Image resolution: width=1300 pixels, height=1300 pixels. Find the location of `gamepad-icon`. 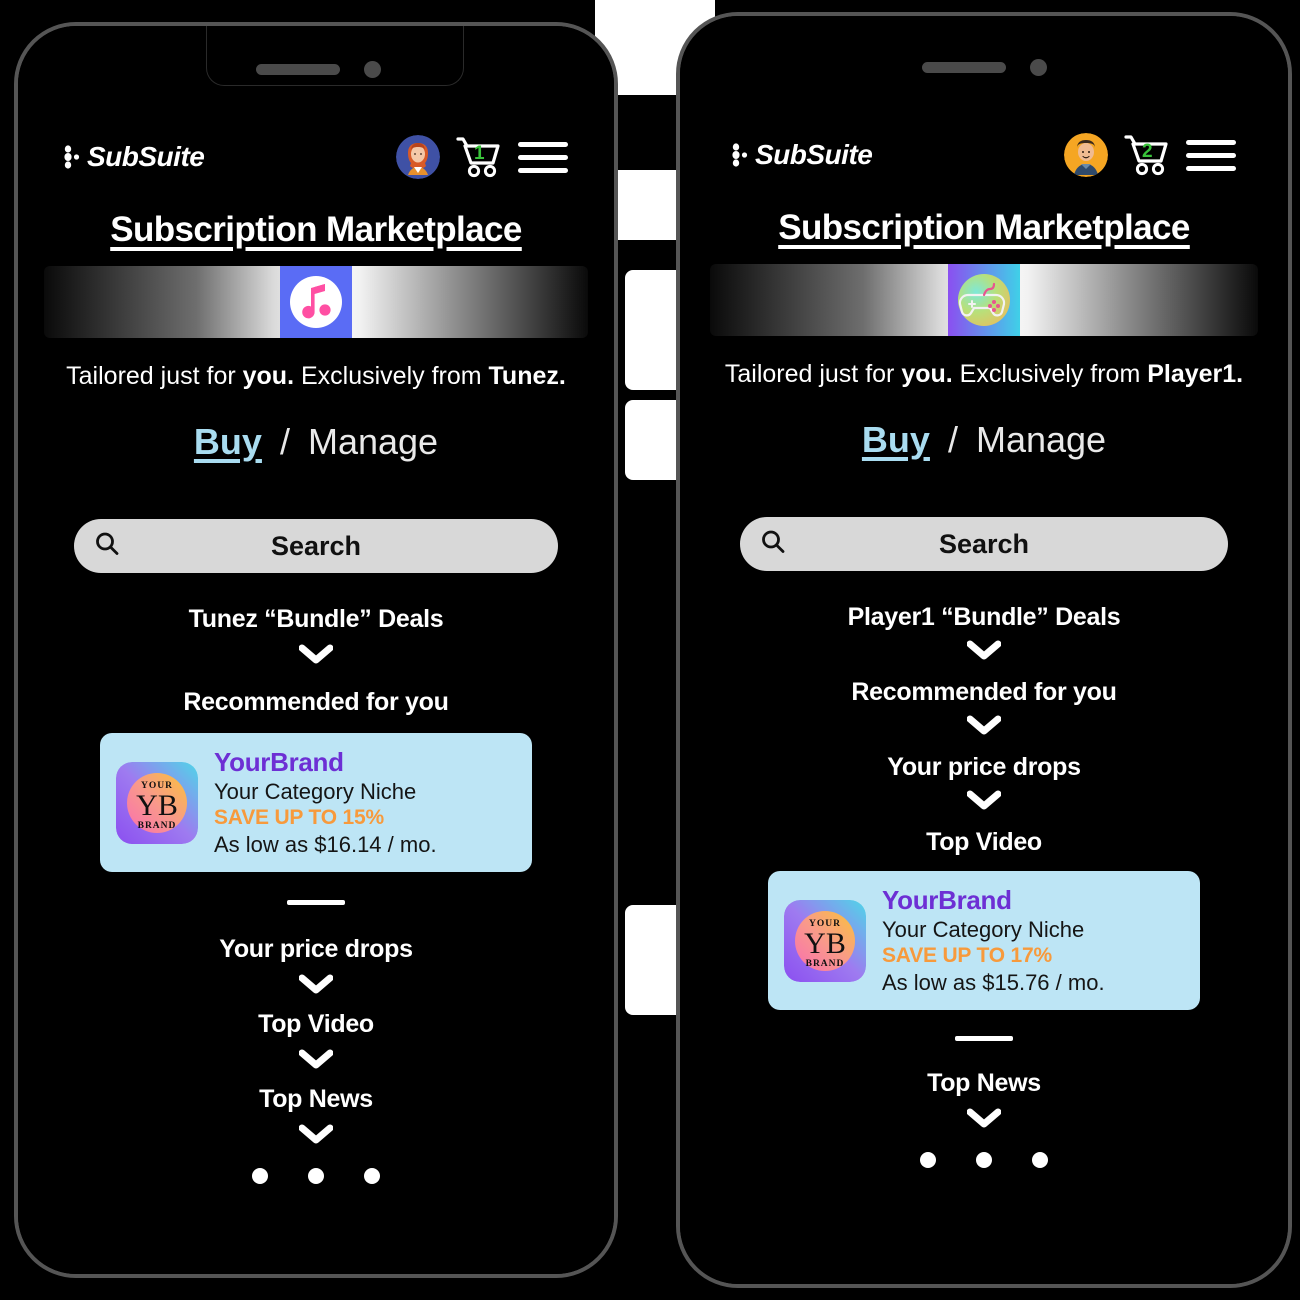

gamepad-icon is located at coordinates (984, 300).